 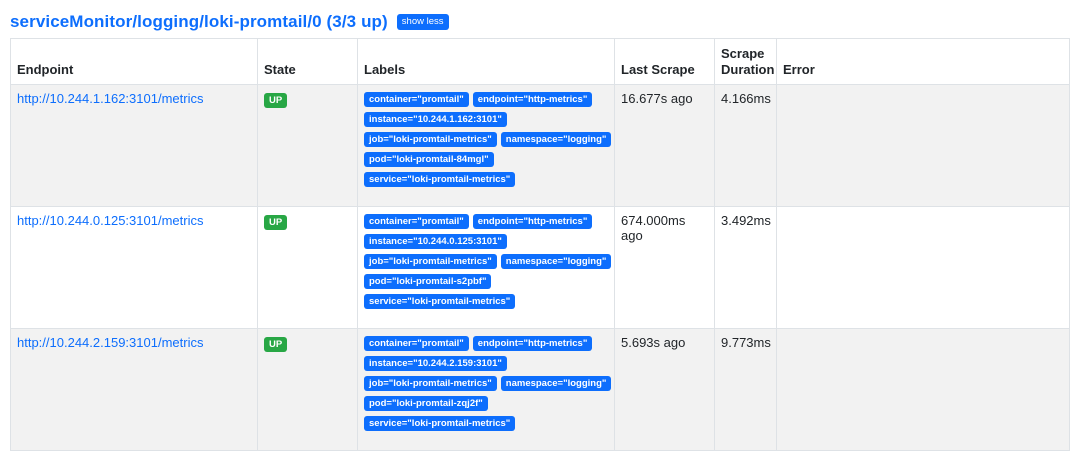 I want to click on label-badge: instance="10.244.0.125:3101", so click(x=435, y=241).